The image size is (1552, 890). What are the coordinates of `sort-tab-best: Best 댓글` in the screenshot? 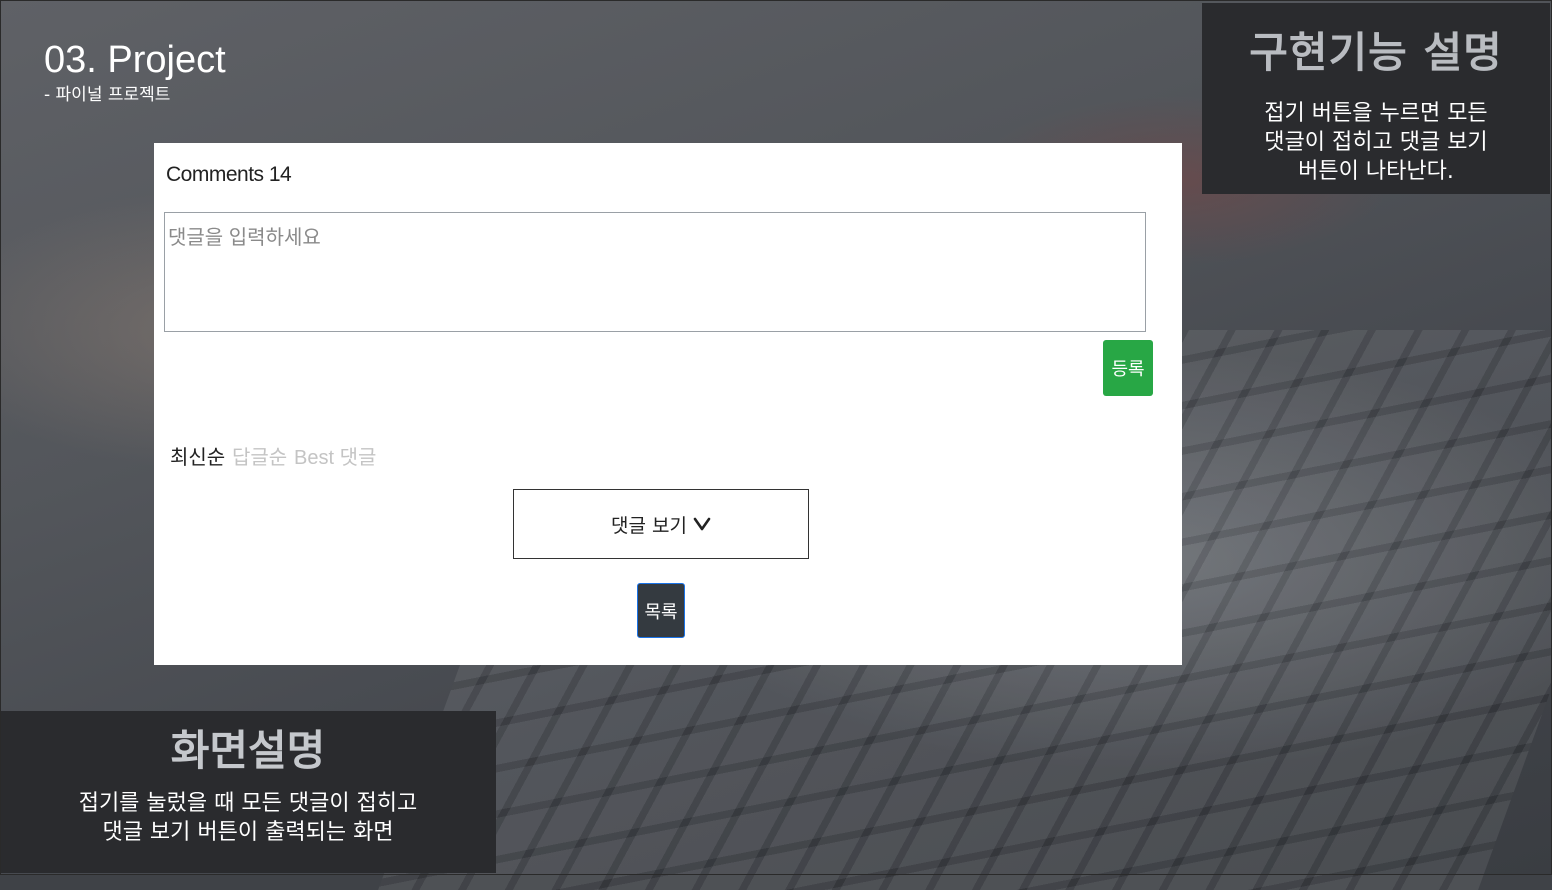 It's located at (335, 455).